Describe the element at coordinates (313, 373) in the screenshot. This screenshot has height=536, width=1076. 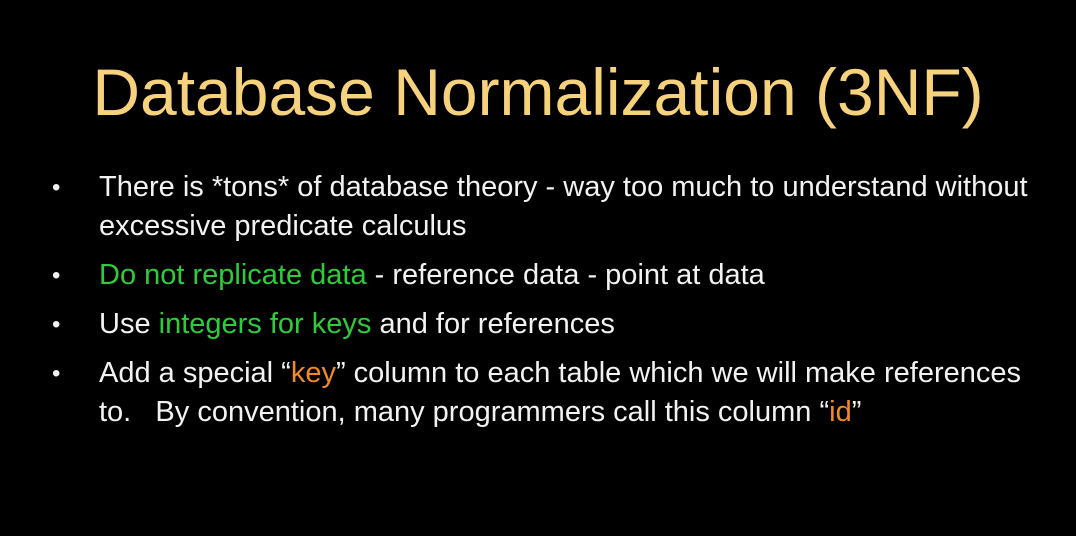
I see `bullet-keyword: key` at that location.